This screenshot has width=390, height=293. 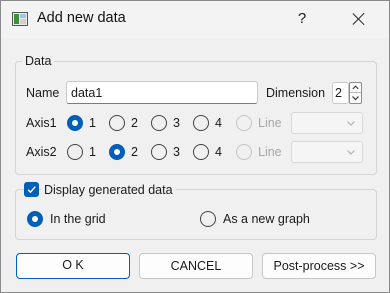 I want to click on help-button: ?, so click(x=302, y=19).